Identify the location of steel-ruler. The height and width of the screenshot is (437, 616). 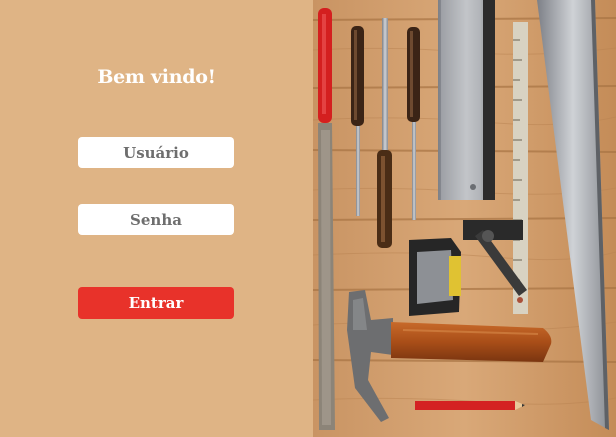
(520, 168).